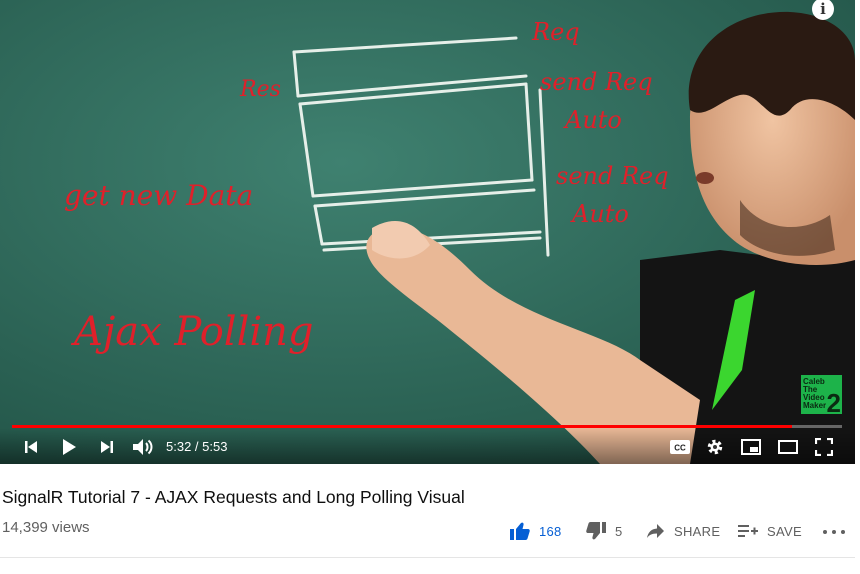  Describe the element at coordinates (158, 195) in the screenshot. I see `board-text-get-new-data: get new Data` at that location.